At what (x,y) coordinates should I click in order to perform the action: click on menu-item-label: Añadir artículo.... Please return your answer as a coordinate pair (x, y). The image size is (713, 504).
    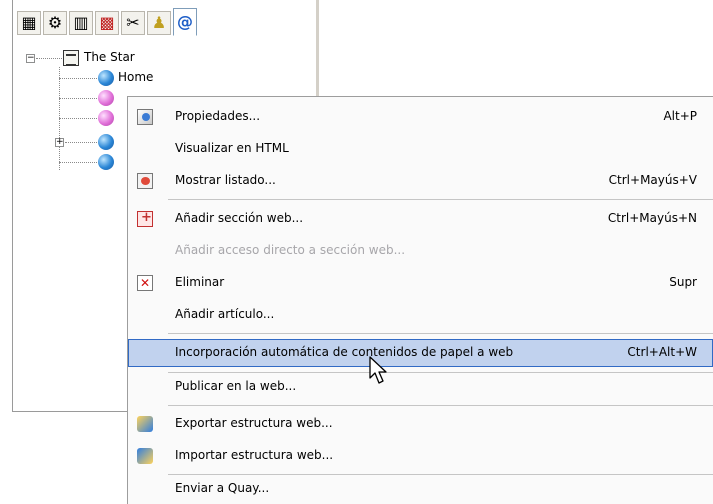
    Looking at the image, I should click on (225, 314).